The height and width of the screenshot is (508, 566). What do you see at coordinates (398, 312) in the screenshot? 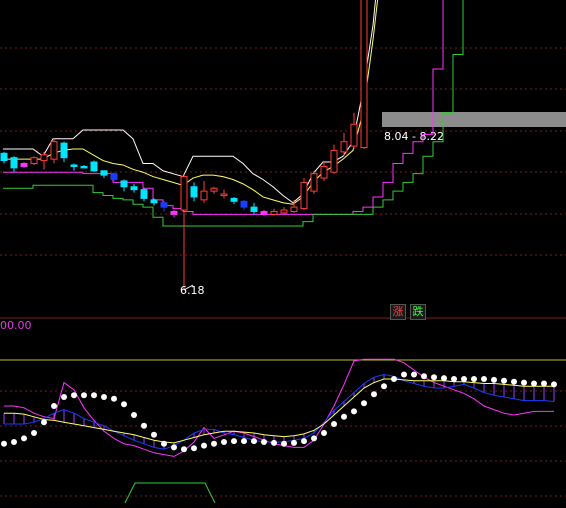
I see `rise-badge: 涨` at bounding box center [398, 312].